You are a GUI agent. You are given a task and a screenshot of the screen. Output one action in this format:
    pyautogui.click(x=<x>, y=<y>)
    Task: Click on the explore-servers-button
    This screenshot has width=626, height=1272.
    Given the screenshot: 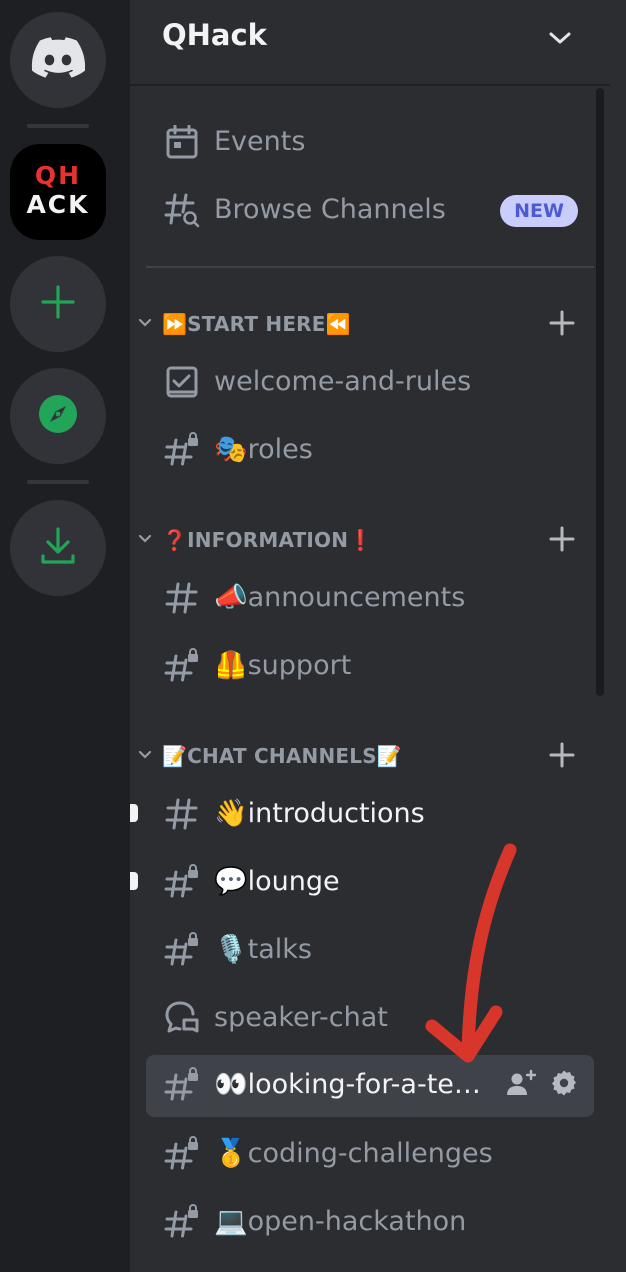 What is the action you would take?
    pyautogui.click(x=58, y=416)
    